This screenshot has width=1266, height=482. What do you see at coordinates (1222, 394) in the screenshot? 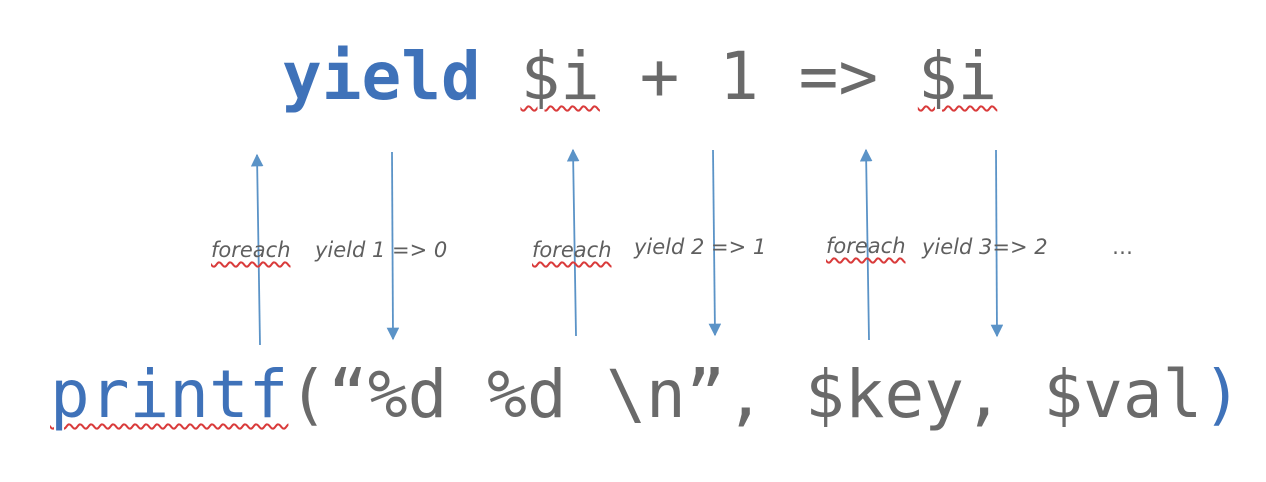
I see `printf-close-paren: )` at bounding box center [1222, 394].